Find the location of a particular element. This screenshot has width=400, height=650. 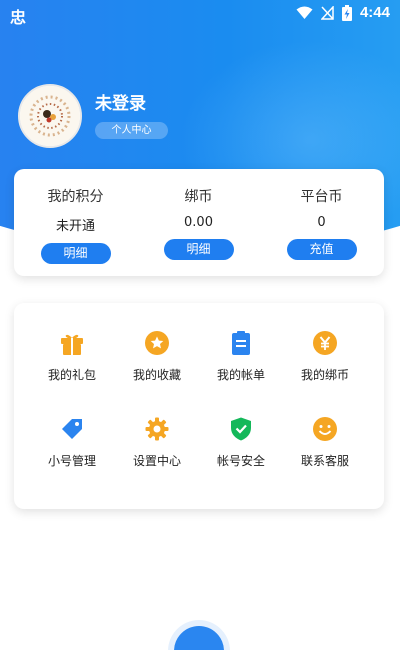

menu-label-customer-service: 联系客服 is located at coordinates (324, 461).